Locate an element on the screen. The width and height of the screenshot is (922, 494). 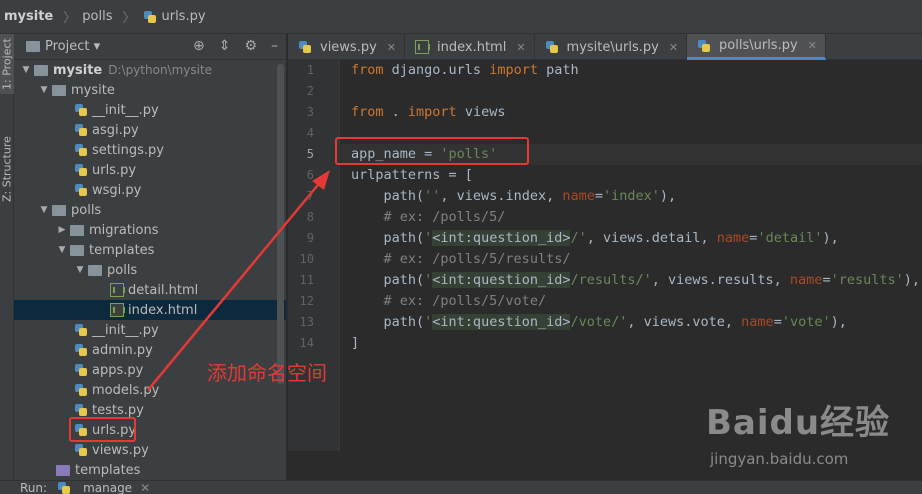
python-run-icon is located at coordinates (64, 487).